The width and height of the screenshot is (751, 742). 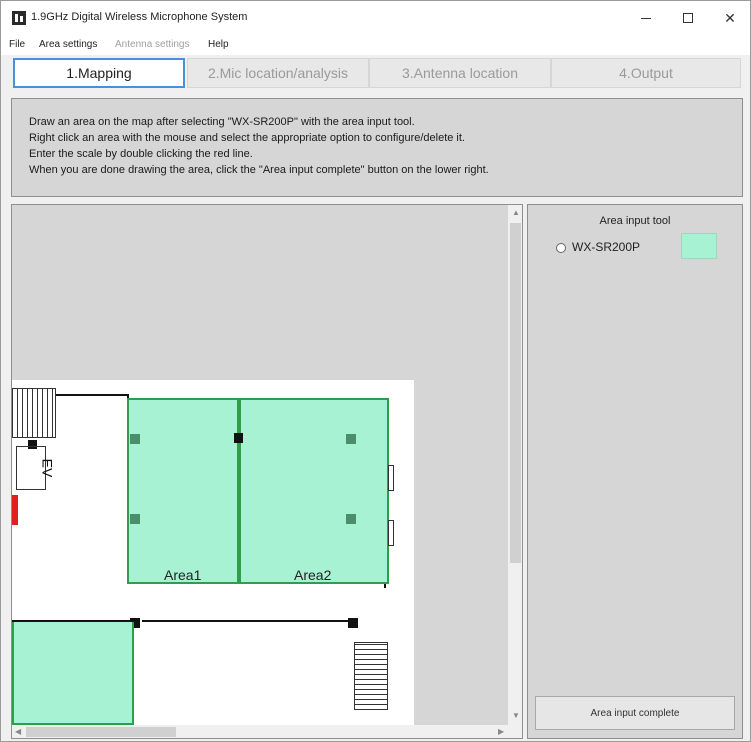 I want to click on tab-output: 4.Output, so click(x=646, y=73).